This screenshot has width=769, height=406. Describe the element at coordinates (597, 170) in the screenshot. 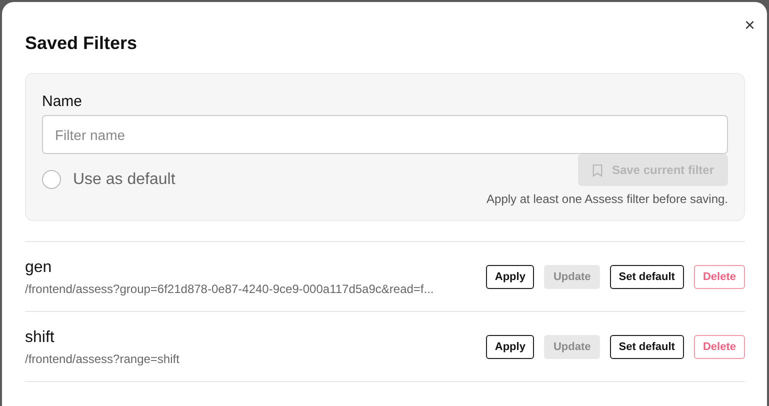

I see `bookmark-icon` at that location.